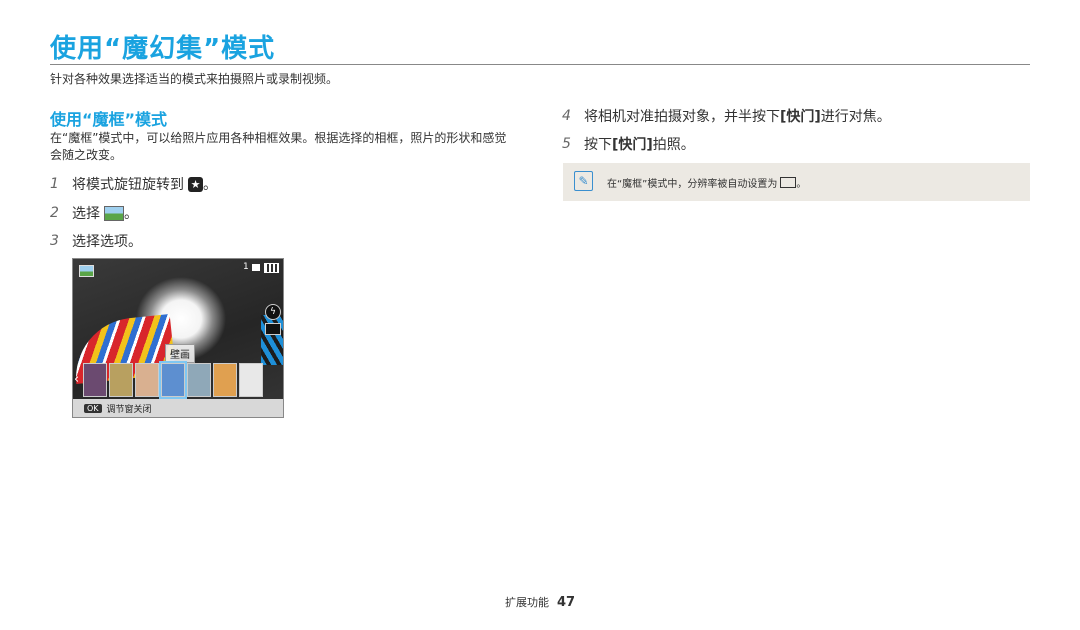  What do you see at coordinates (163, 49) in the screenshot?
I see `page-title: 使用“魔幻集”模式` at bounding box center [163, 49].